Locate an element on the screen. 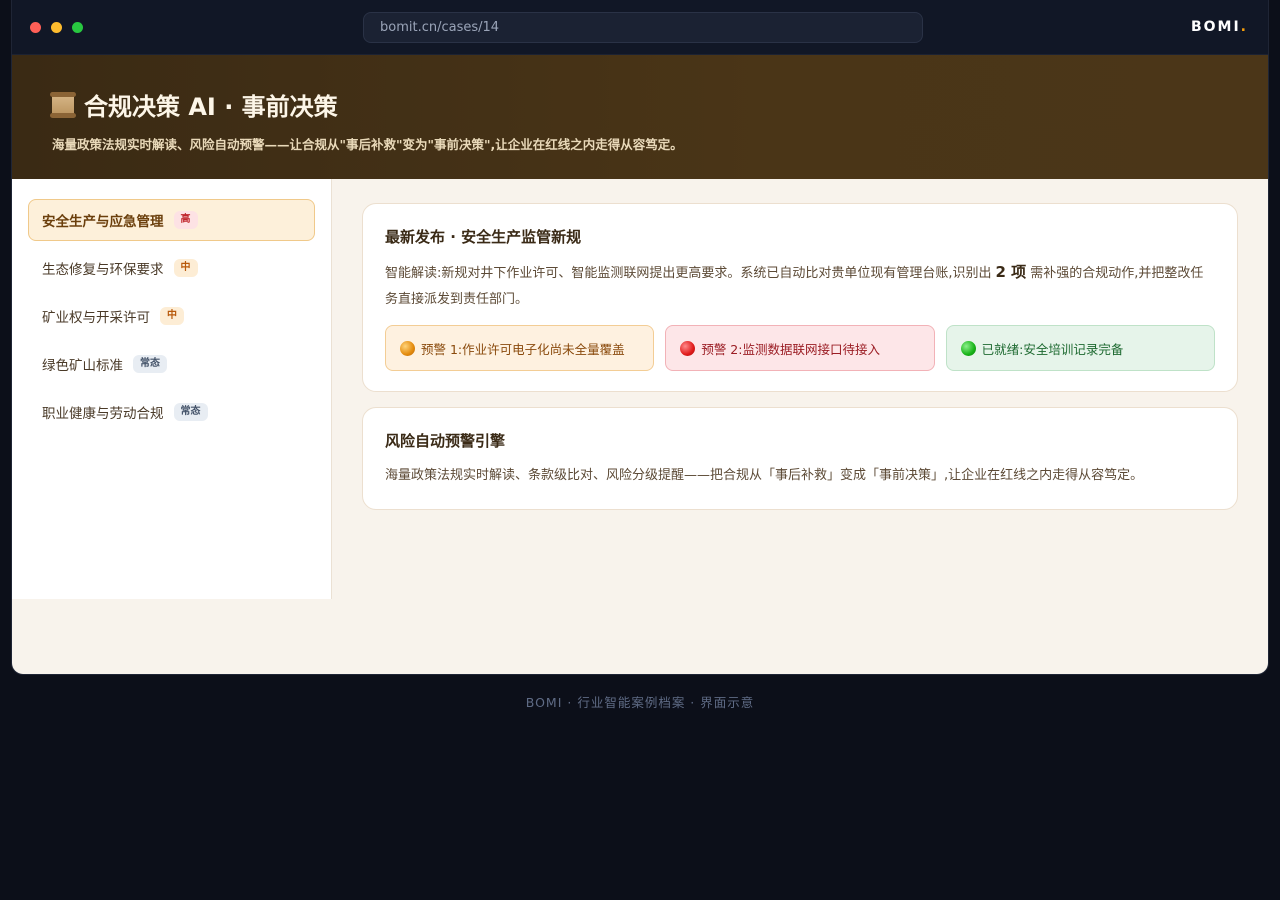 The image size is (1280, 900). sidebar-item-green-mine: 绿色矿山标准 常态 is located at coordinates (171, 364).